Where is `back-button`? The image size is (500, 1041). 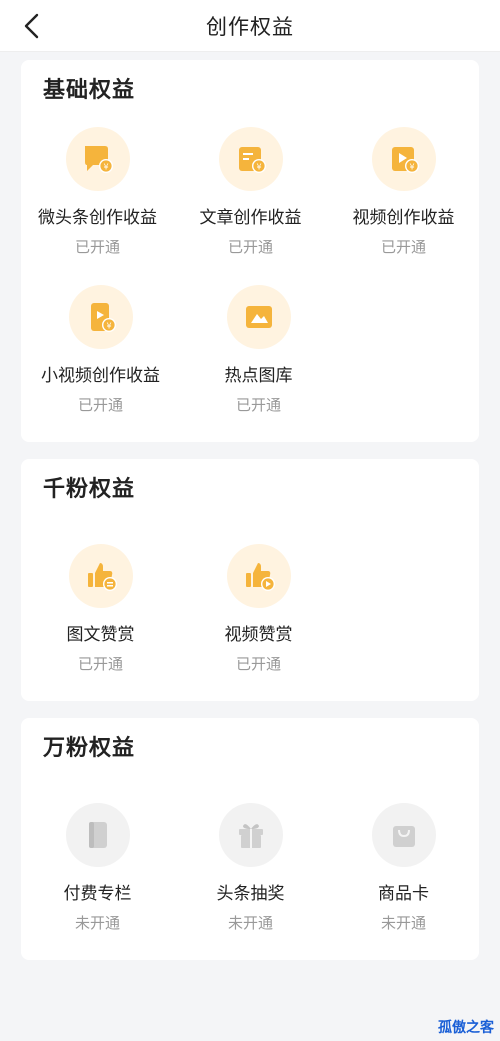 back-button is located at coordinates (32, 26).